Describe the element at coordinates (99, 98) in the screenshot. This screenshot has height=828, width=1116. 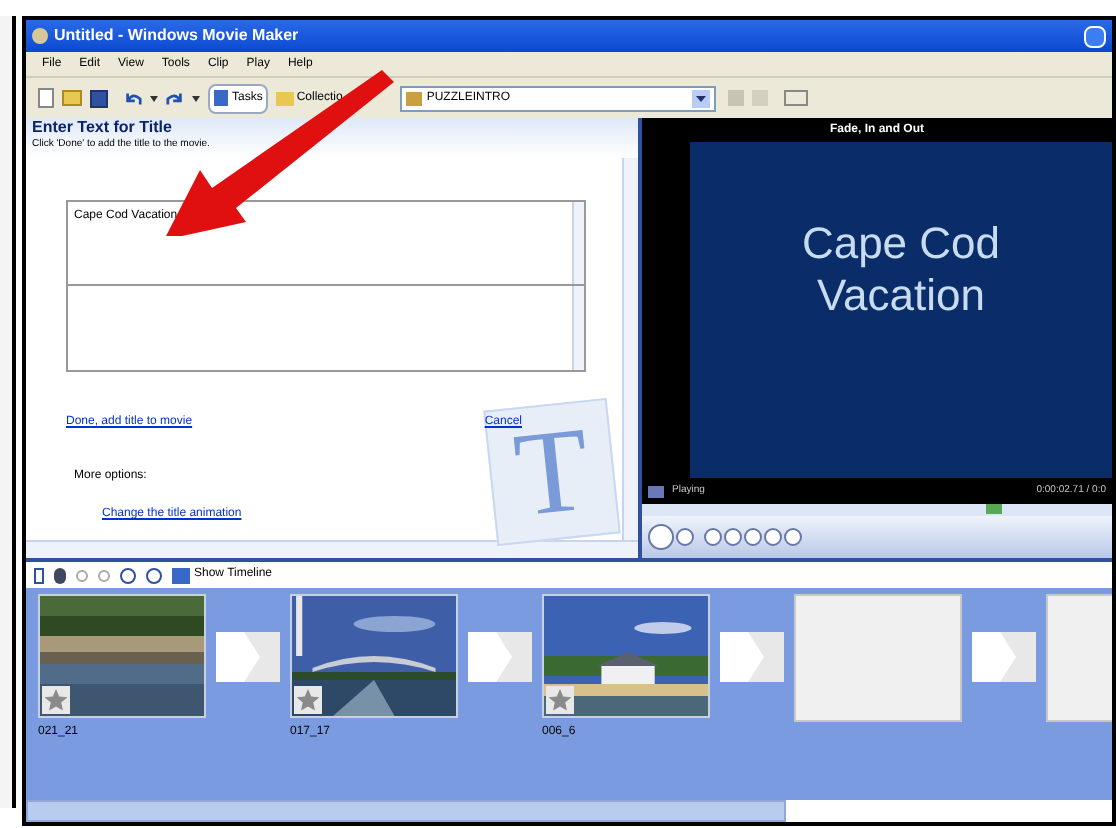
I see `save-icon` at that location.